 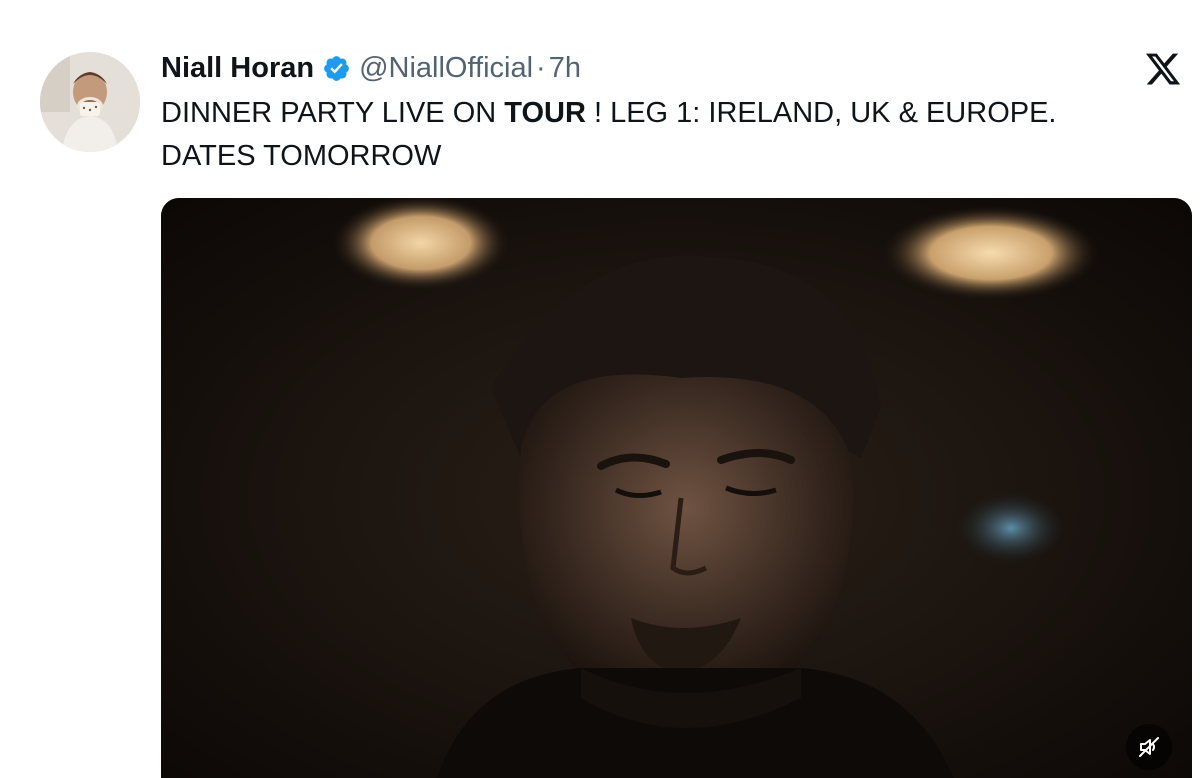 I want to click on mute-toggle-button, so click(x=1149, y=747).